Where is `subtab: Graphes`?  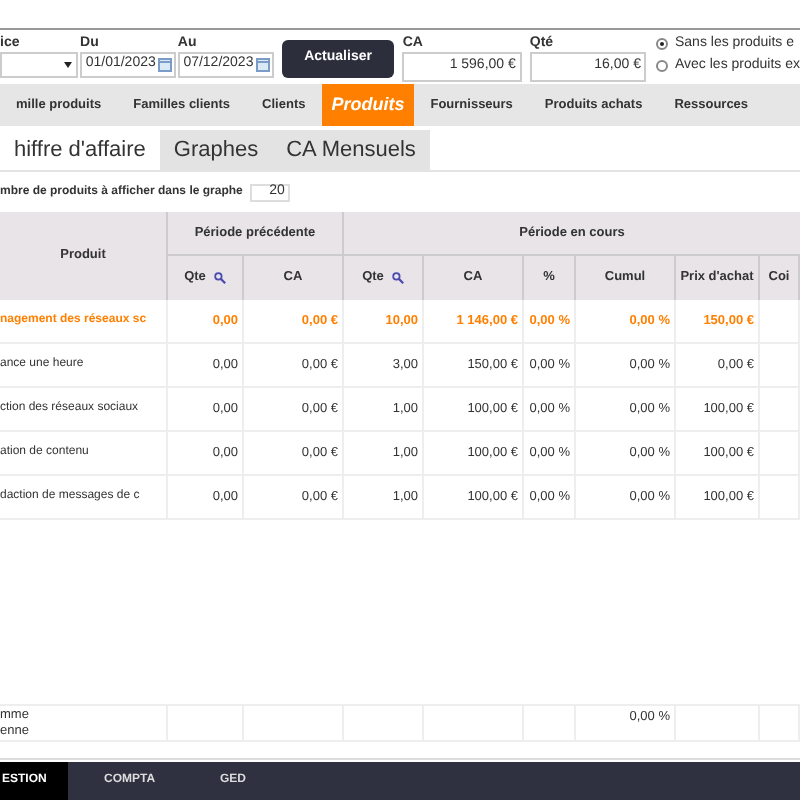 subtab: Graphes is located at coordinates (216, 150).